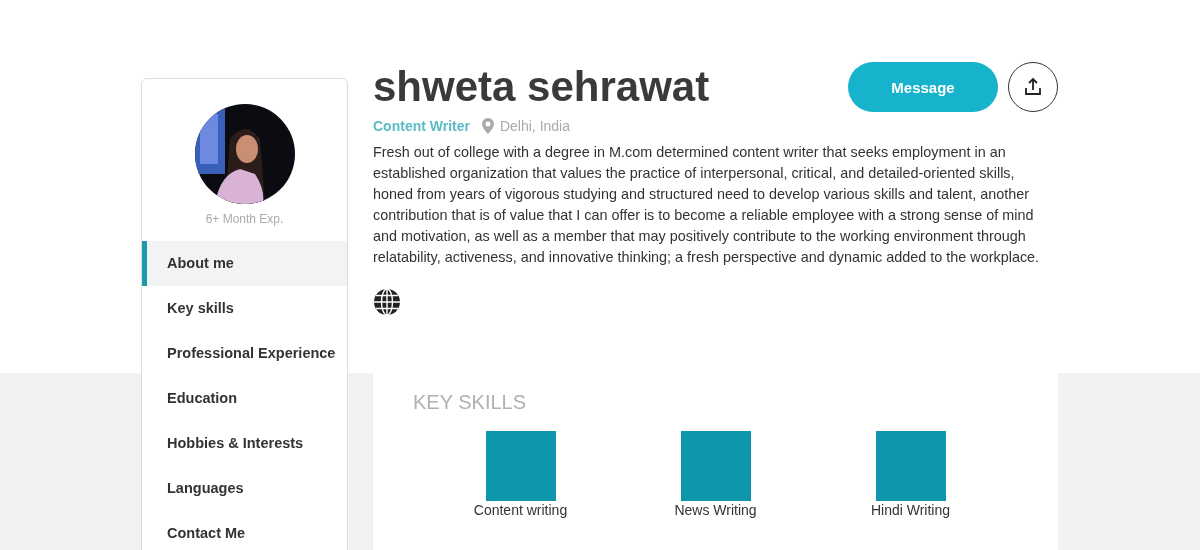  I want to click on share-button, so click(1033, 87).